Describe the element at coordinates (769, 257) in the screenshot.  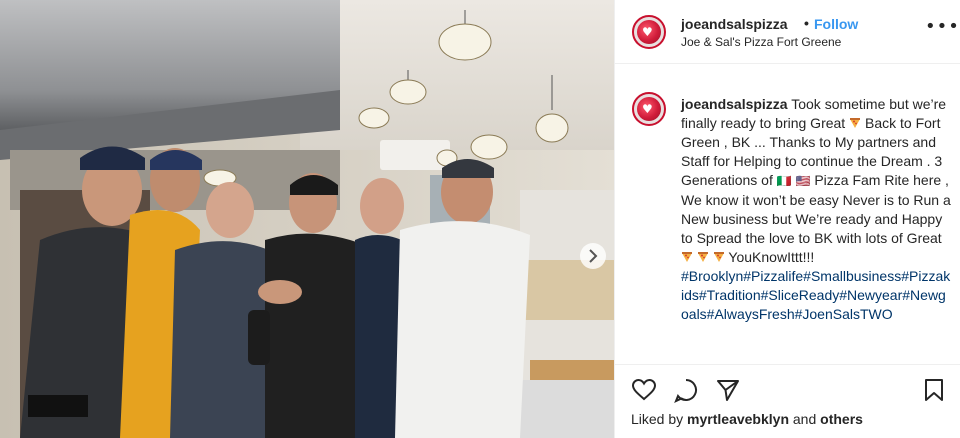
I see `caption-text-4: YouKnowIttt!!!` at that location.